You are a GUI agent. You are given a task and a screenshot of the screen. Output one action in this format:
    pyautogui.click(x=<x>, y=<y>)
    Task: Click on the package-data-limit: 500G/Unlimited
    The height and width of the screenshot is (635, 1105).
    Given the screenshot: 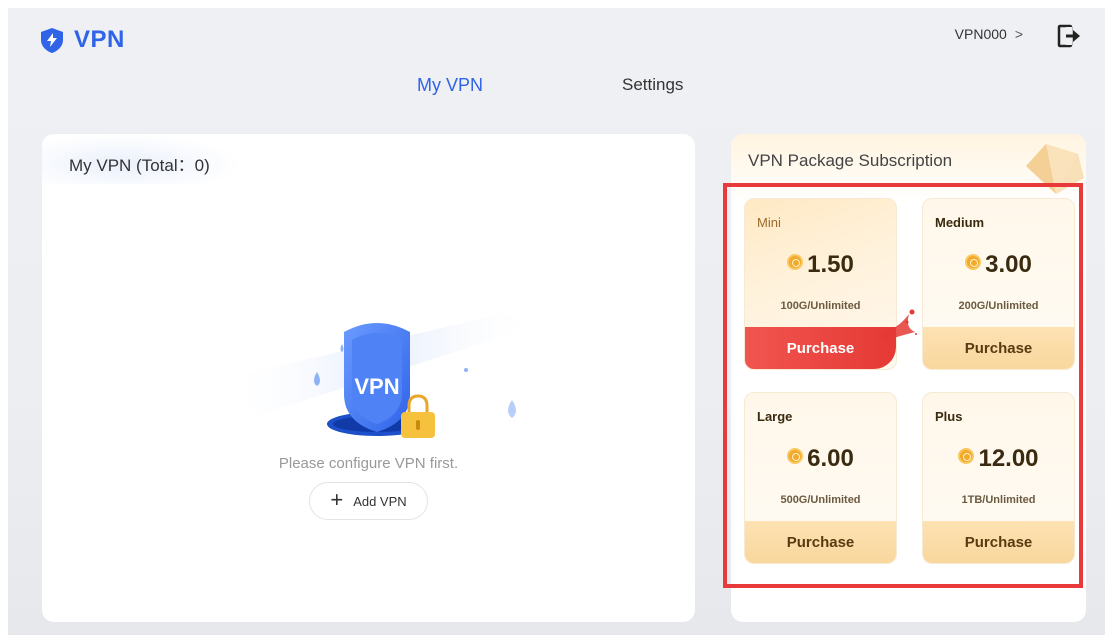 What is the action you would take?
    pyautogui.click(x=820, y=500)
    